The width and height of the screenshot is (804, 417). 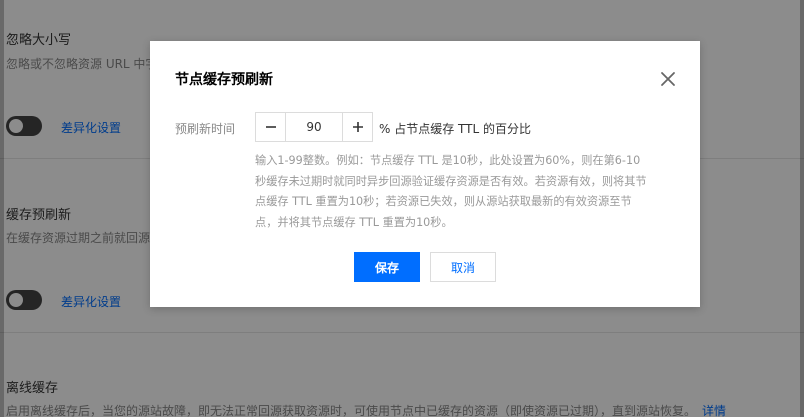 What do you see at coordinates (357, 127) in the screenshot?
I see `plus-icon` at bounding box center [357, 127].